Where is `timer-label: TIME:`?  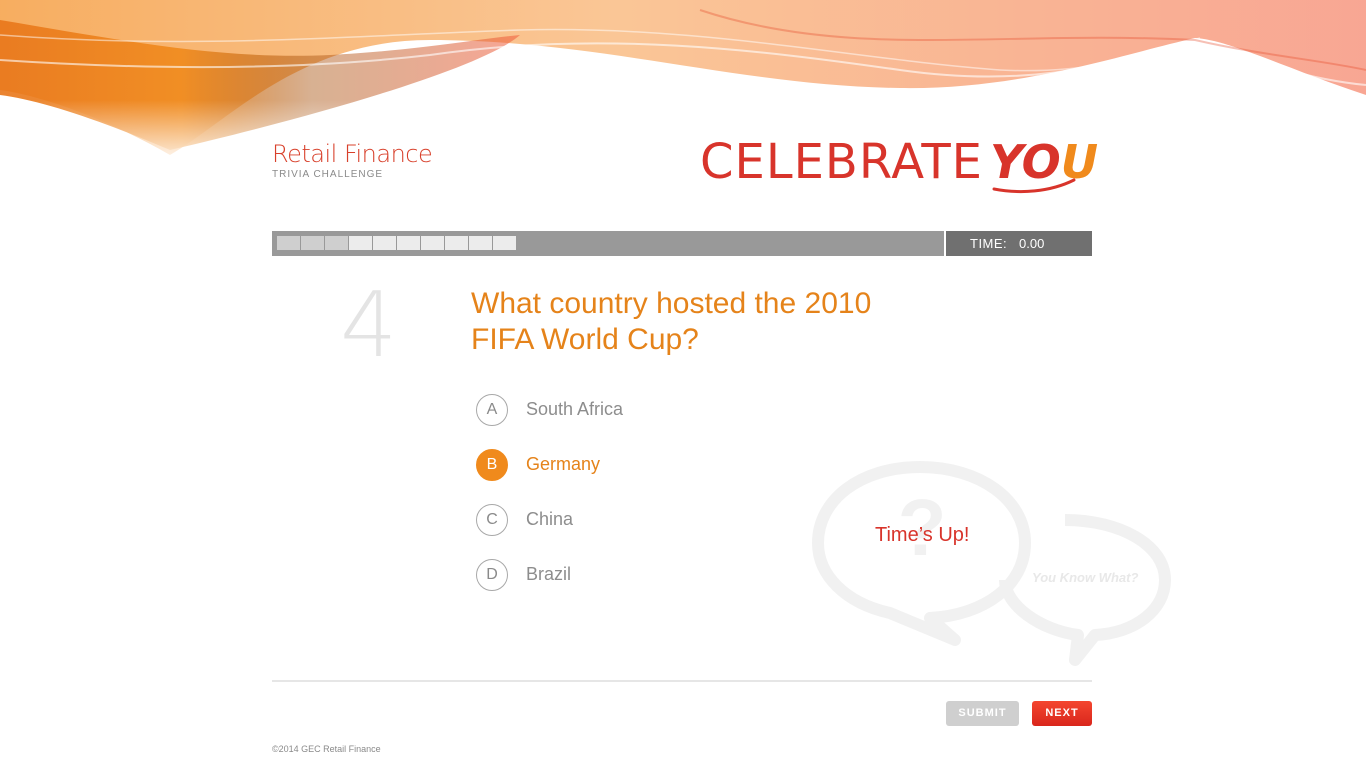
timer-label: TIME: is located at coordinates (989, 243).